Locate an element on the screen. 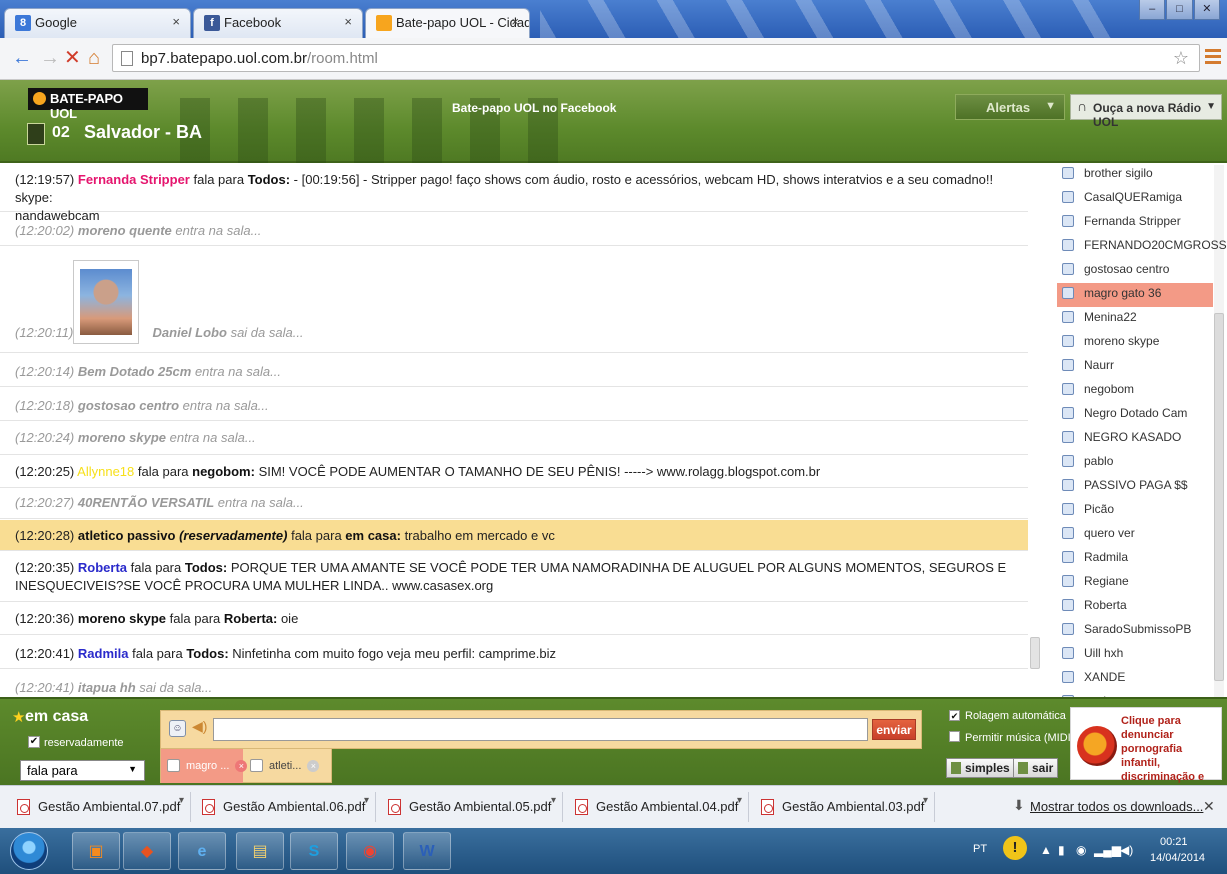 The image size is (1227, 874). user-list-item: brother sigilo is located at coordinates (1135, 176).